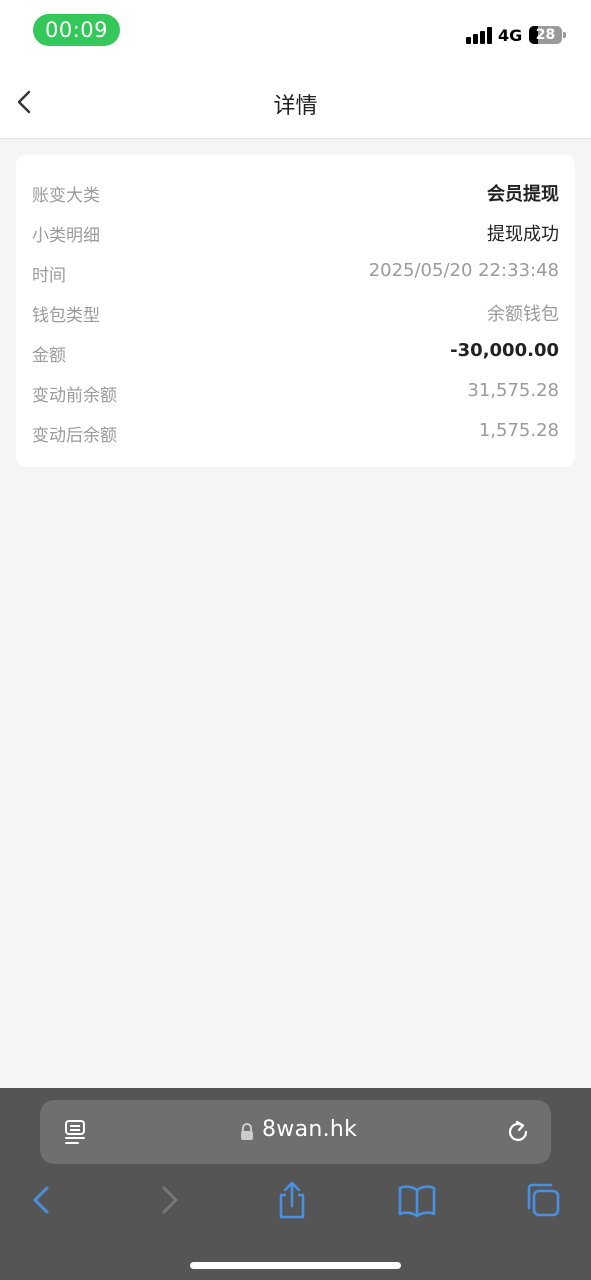  I want to click on detail-value: -30,000.00, so click(504, 350).